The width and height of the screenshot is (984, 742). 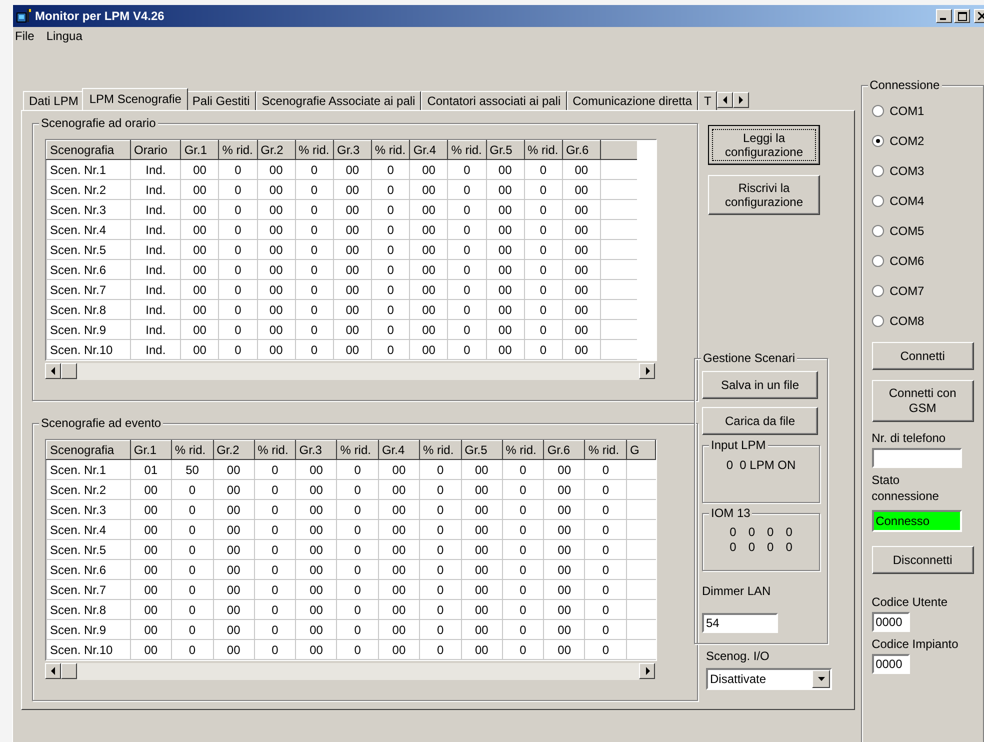 What do you see at coordinates (764, 195) in the screenshot?
I see `config-button: Riscrivi la configurazione` at bounding box center [764, 195].